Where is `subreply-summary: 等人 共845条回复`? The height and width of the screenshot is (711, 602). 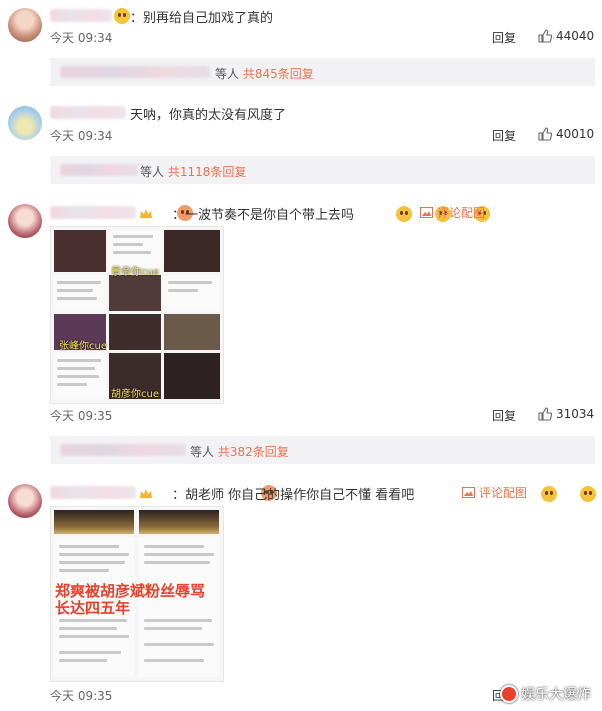
subreply-summary: 等人 共845条回复 is located at coordinates (264, 73).